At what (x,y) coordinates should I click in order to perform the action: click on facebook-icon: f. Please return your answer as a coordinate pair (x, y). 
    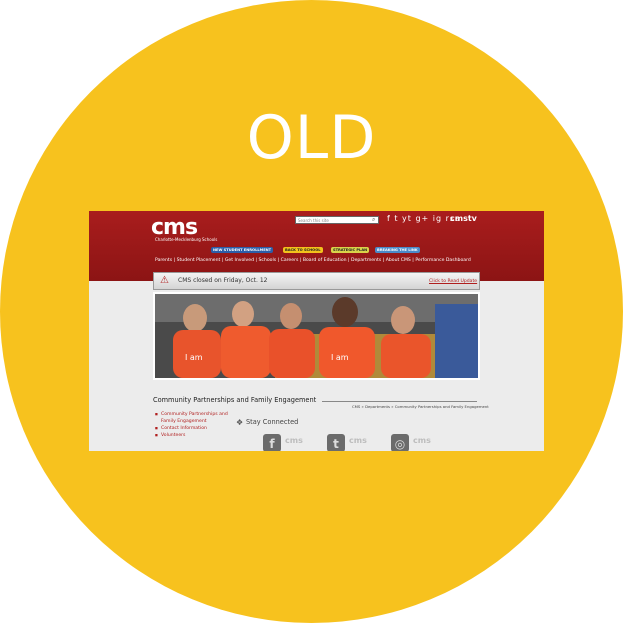
    Looking at the image, I should click on (272, 442).